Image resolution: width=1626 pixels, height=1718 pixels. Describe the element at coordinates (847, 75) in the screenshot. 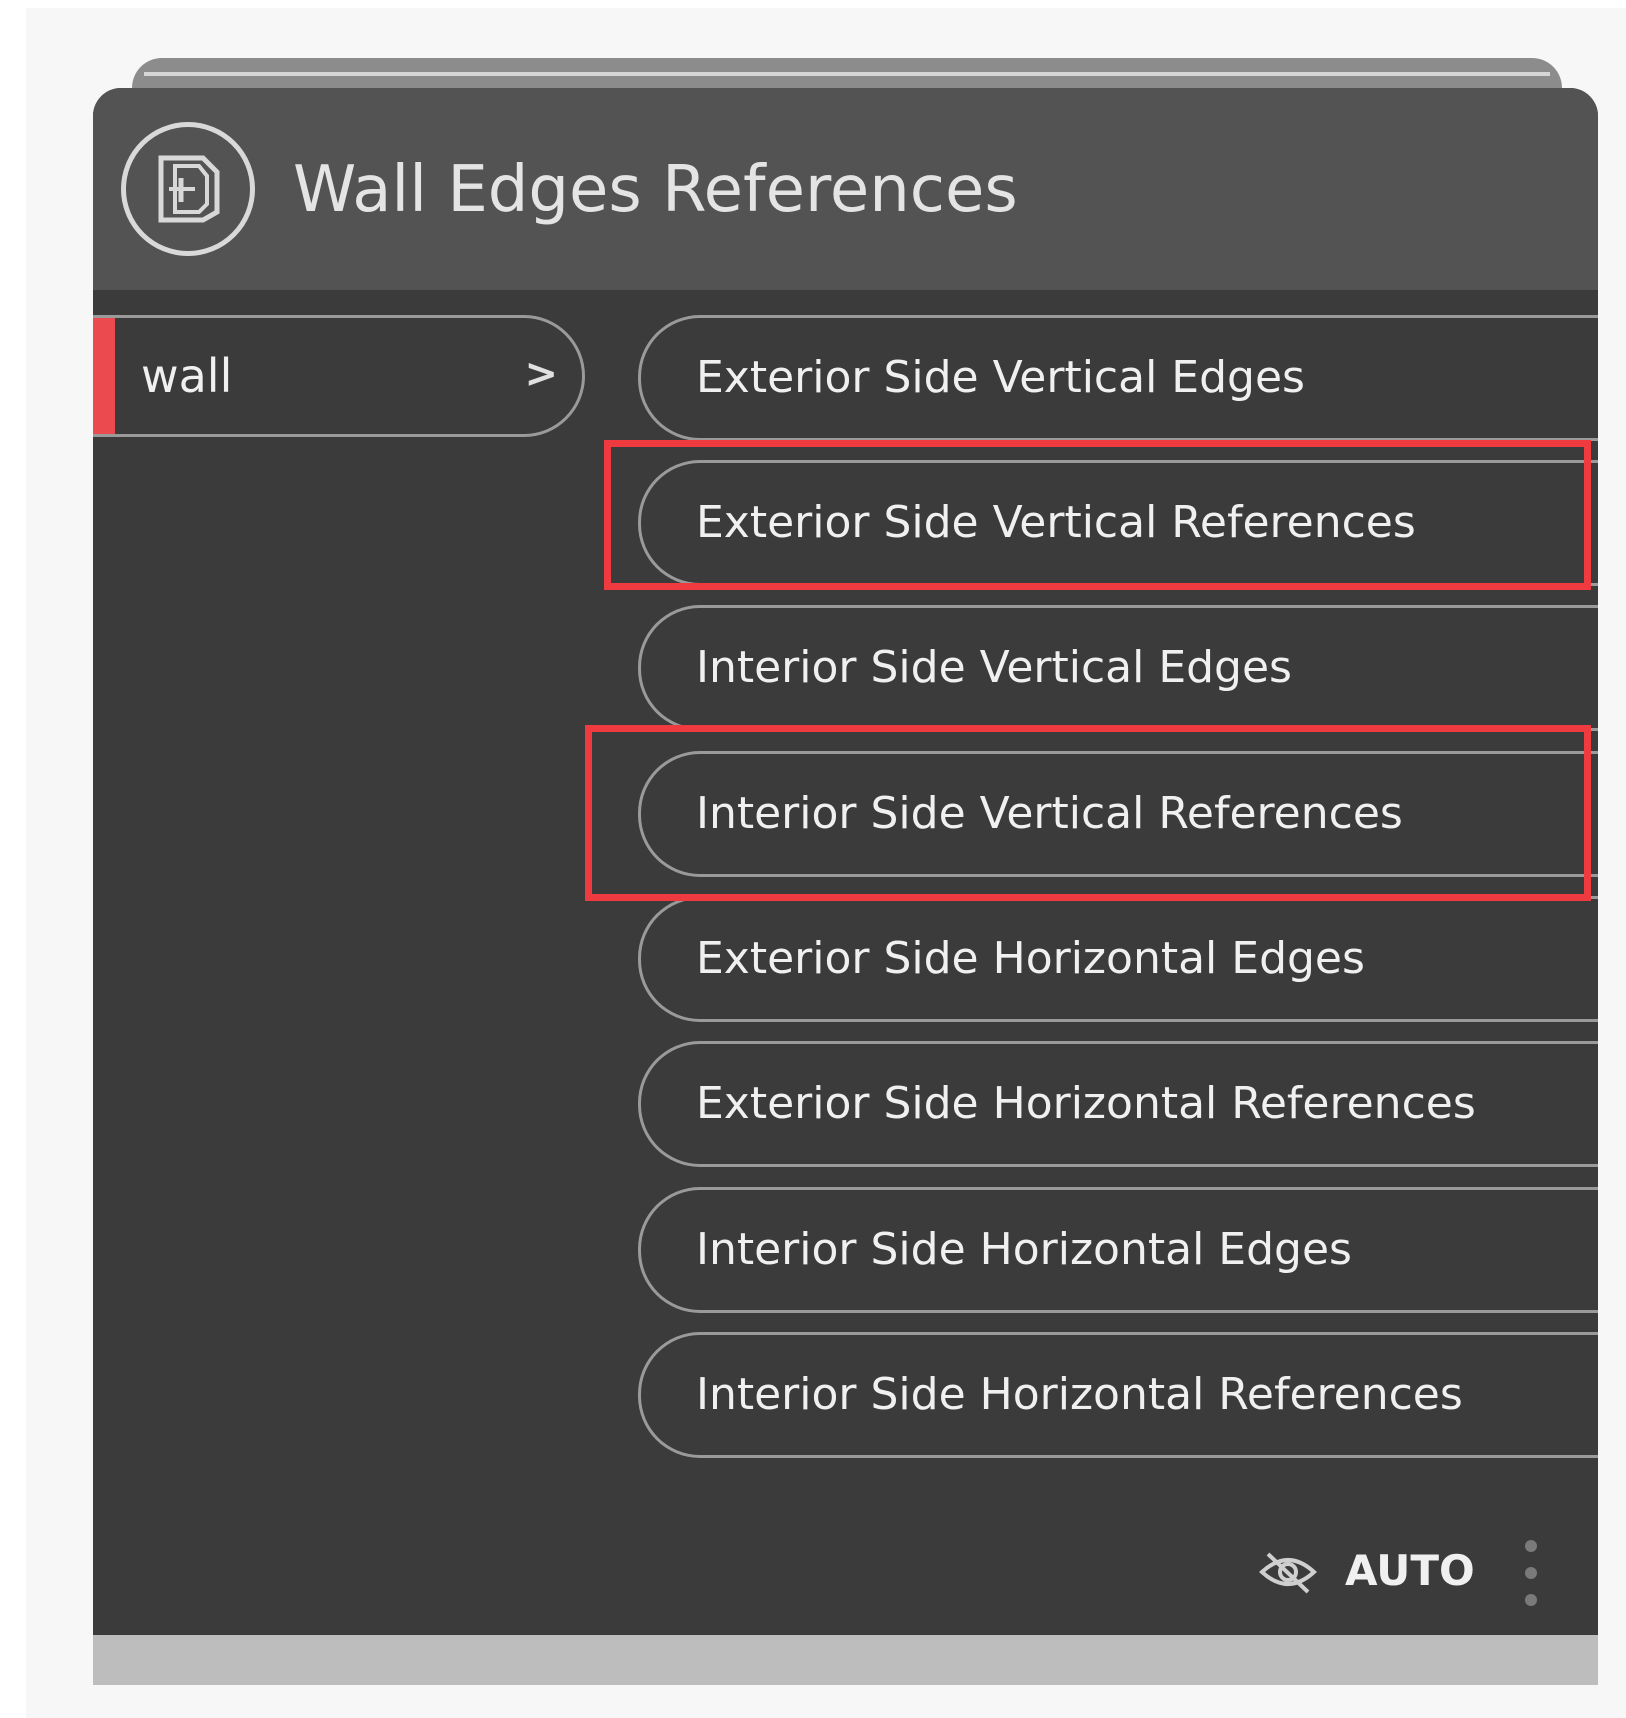

I see `node-header-edge` at that location.